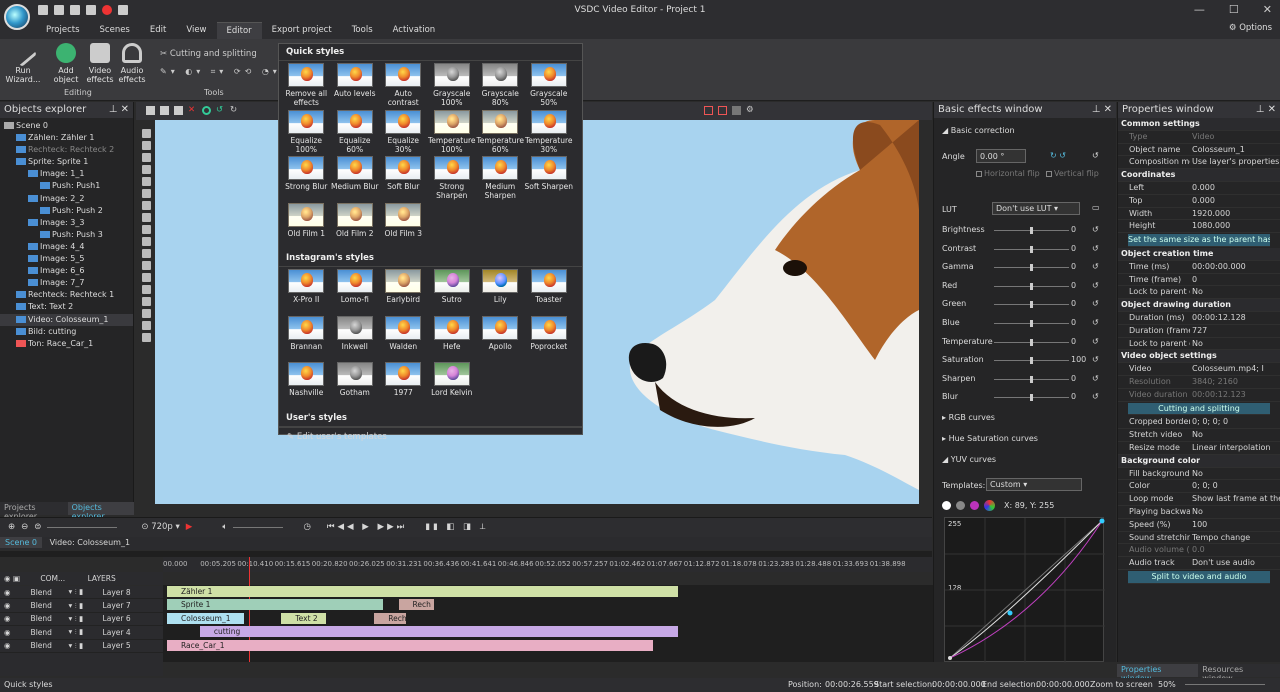  What do you see at coordinates (1235, 499) in the screenshot?
I see `property-value: Show last frame at the` at bounding box center [1235, 499].